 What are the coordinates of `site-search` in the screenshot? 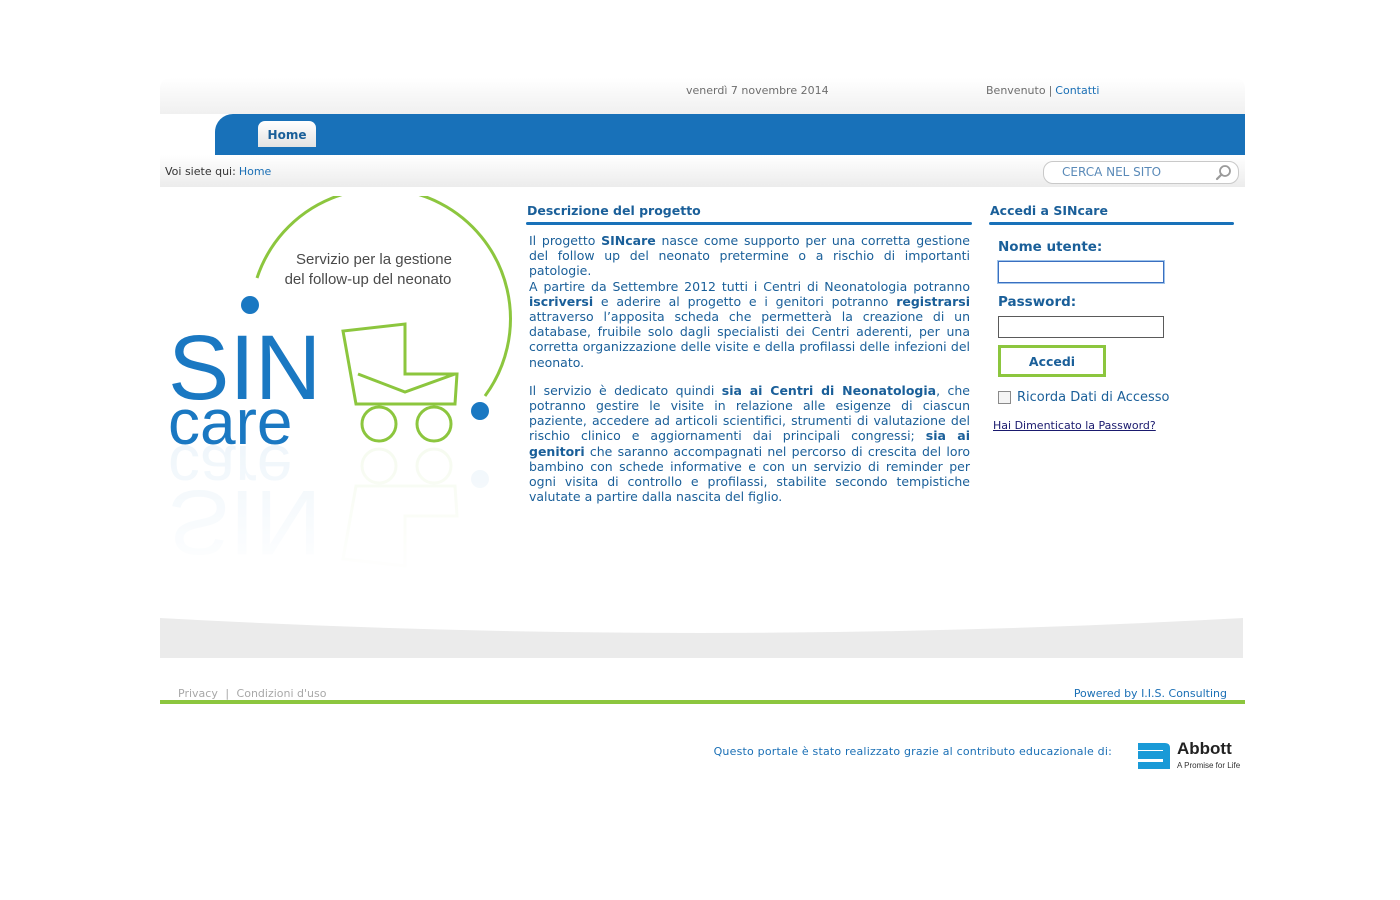 It's located at (1141, 172).